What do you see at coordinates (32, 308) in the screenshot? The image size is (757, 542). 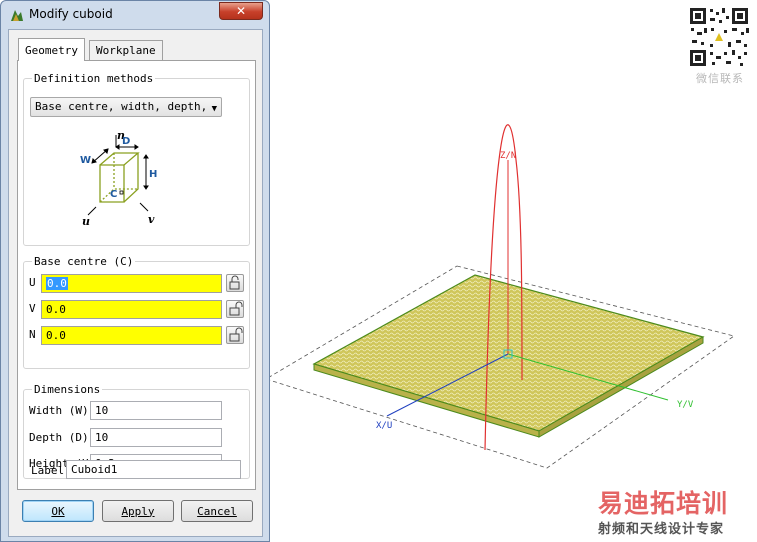 I see `v-label: V` at bounding box center [32, 308].